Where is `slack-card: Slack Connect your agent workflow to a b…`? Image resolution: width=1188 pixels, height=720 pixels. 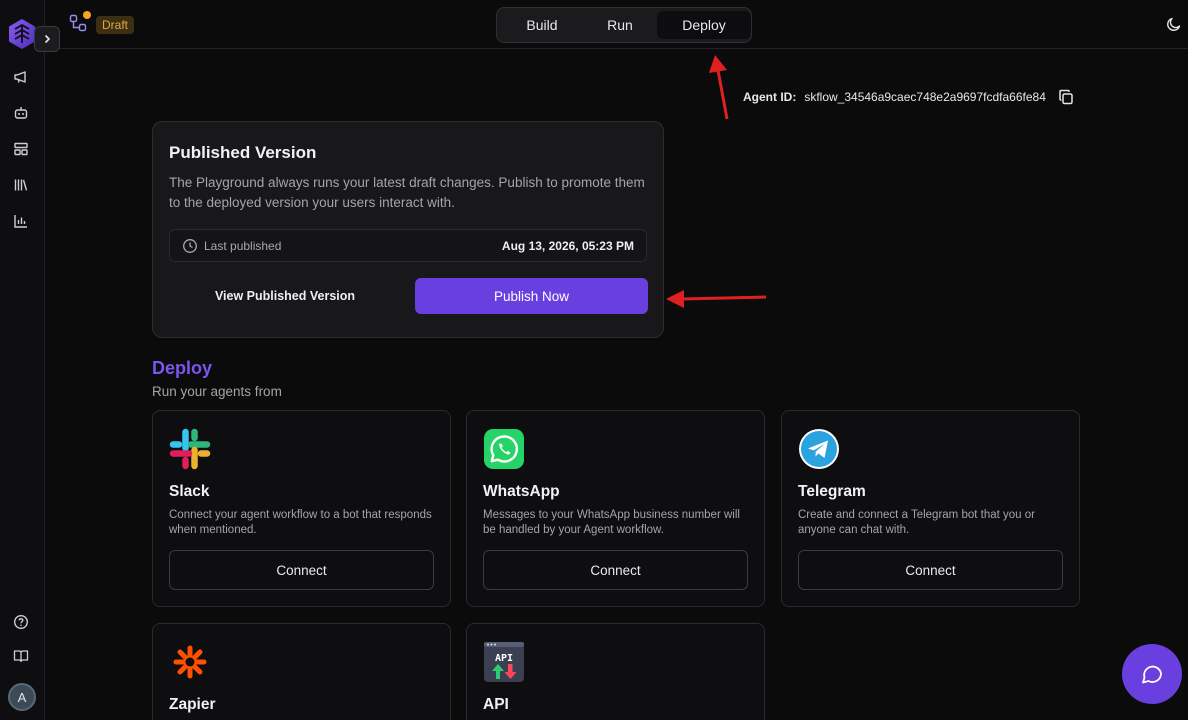 slack-card: Slack Connect your agent workflow to a b… is located at coordinates (301, 508).